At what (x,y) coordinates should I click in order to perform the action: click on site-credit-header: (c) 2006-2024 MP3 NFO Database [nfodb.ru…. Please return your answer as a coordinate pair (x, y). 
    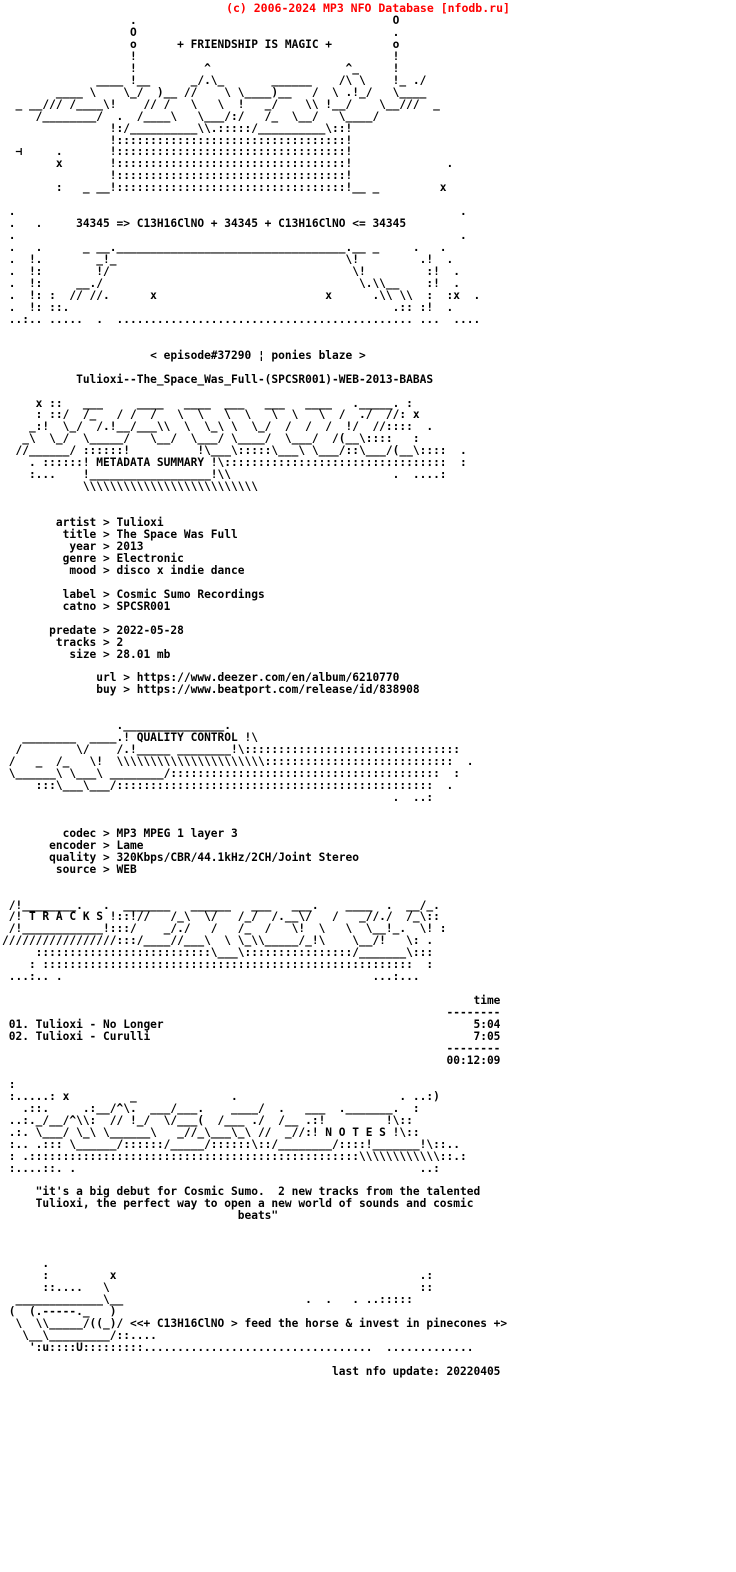
    Looking at the image, I should click on (368, 8).